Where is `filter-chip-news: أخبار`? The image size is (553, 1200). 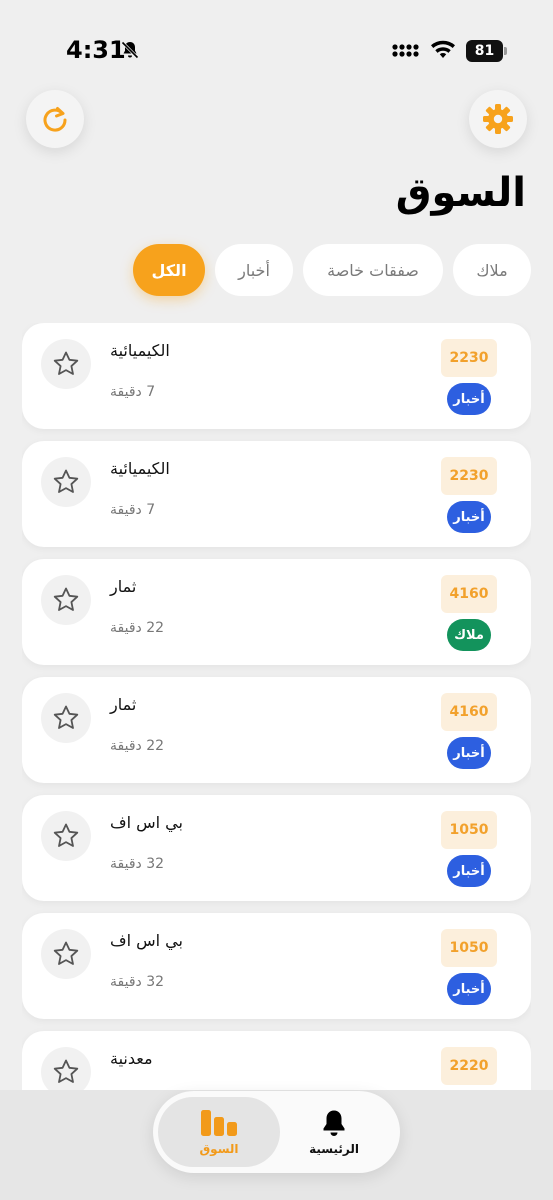
filter-chip-news: أخبار is located at coordinates (254, 270).